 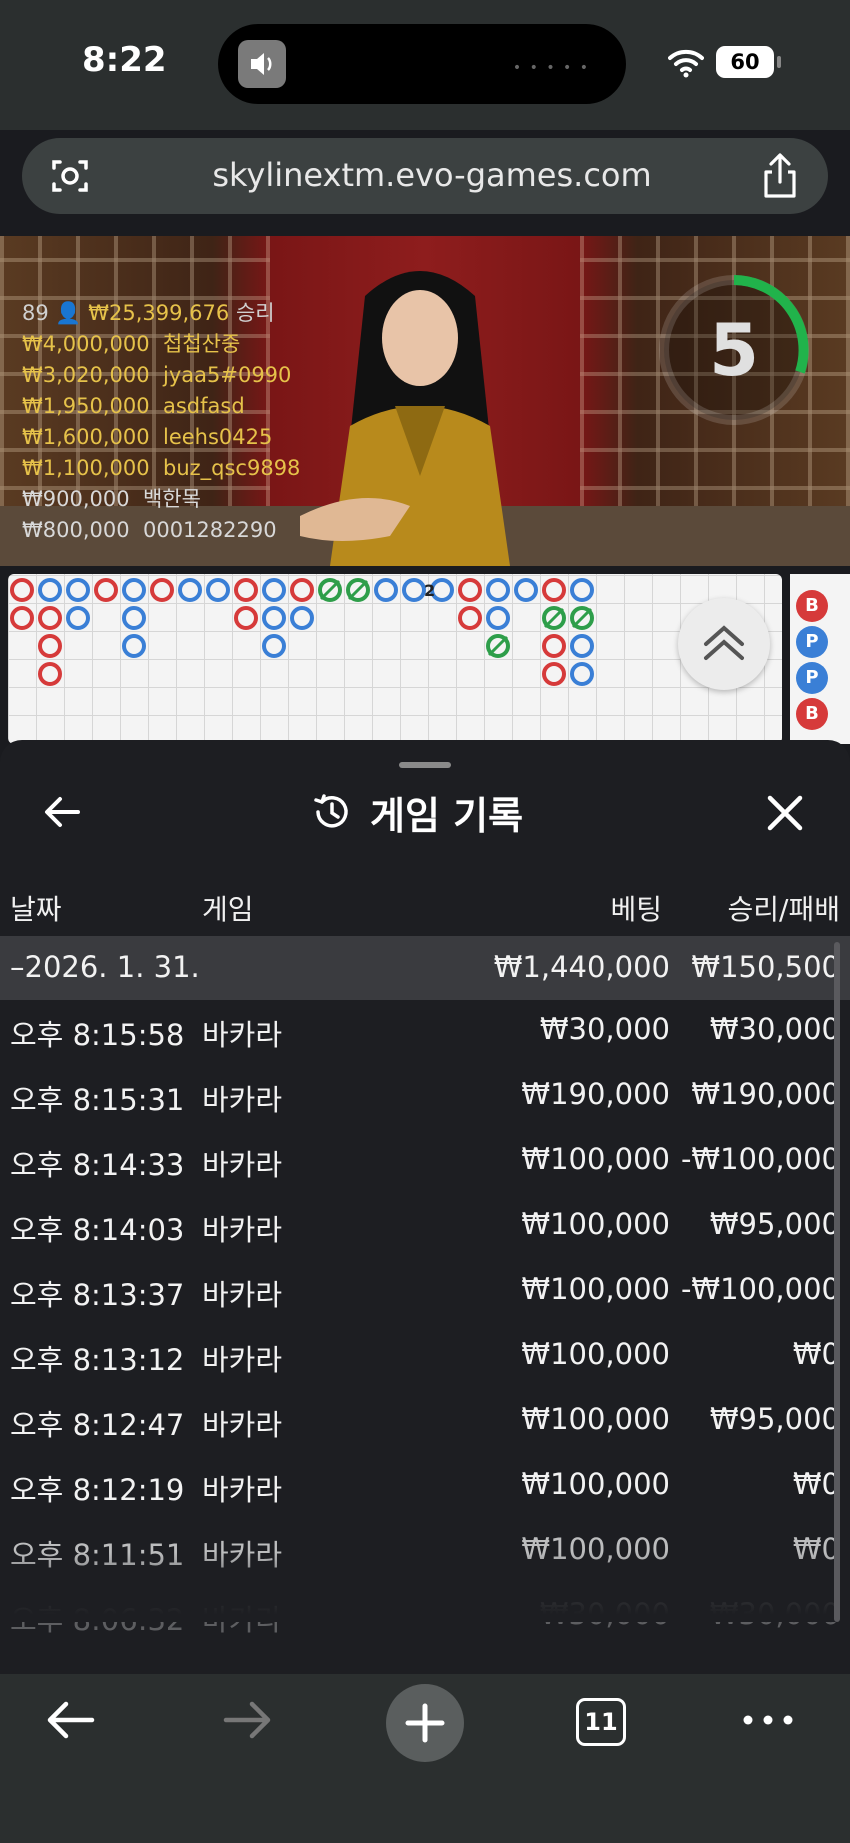 What do you see at coordinates (595, 1094) in the screenshot?
I see `row-bet: ₩190,000` at bounding box center [595, 1094].